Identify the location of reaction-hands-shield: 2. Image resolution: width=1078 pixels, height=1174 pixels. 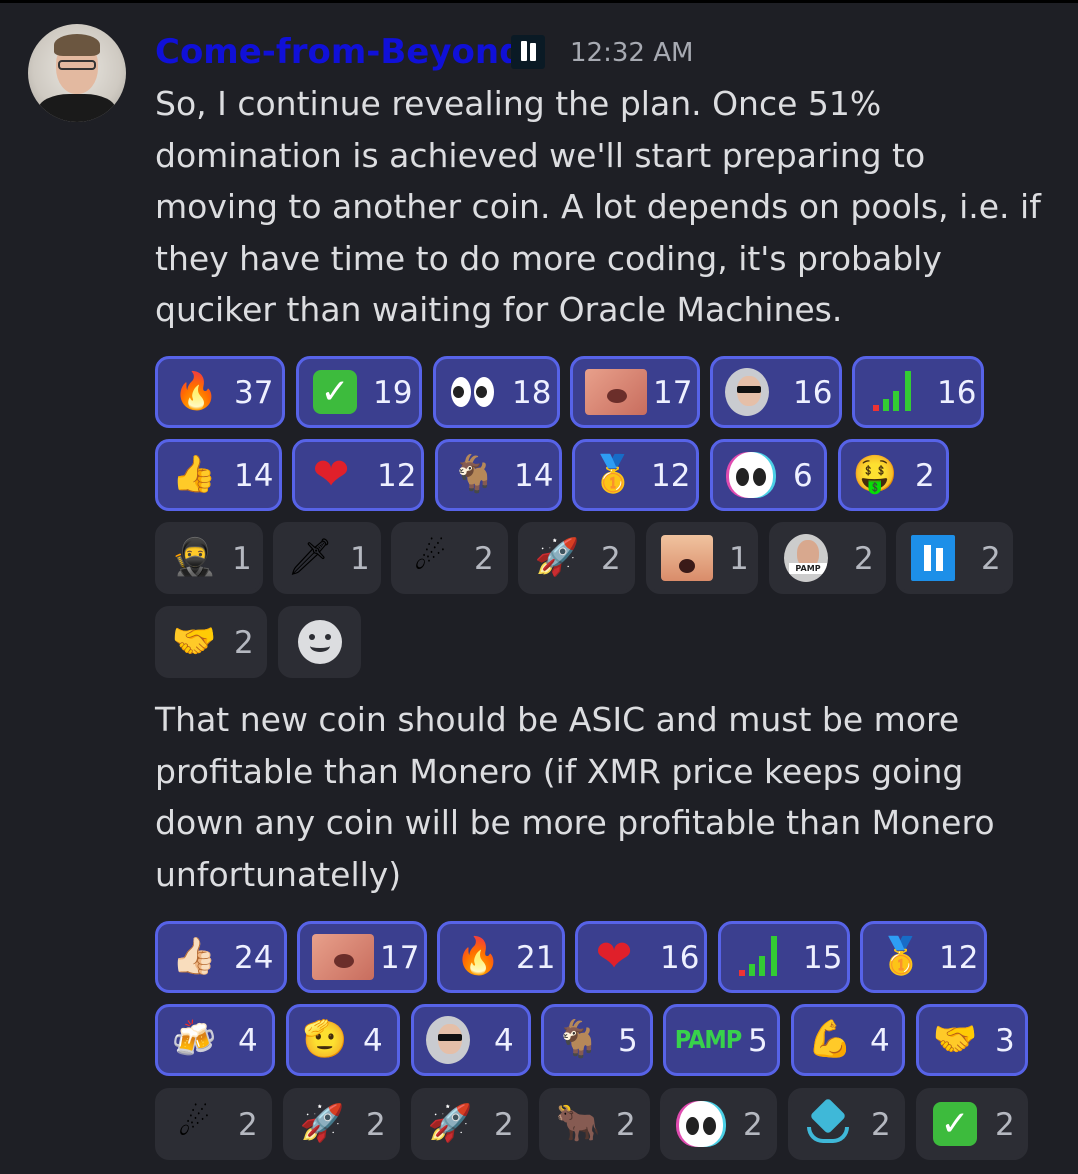
(846, 1124).